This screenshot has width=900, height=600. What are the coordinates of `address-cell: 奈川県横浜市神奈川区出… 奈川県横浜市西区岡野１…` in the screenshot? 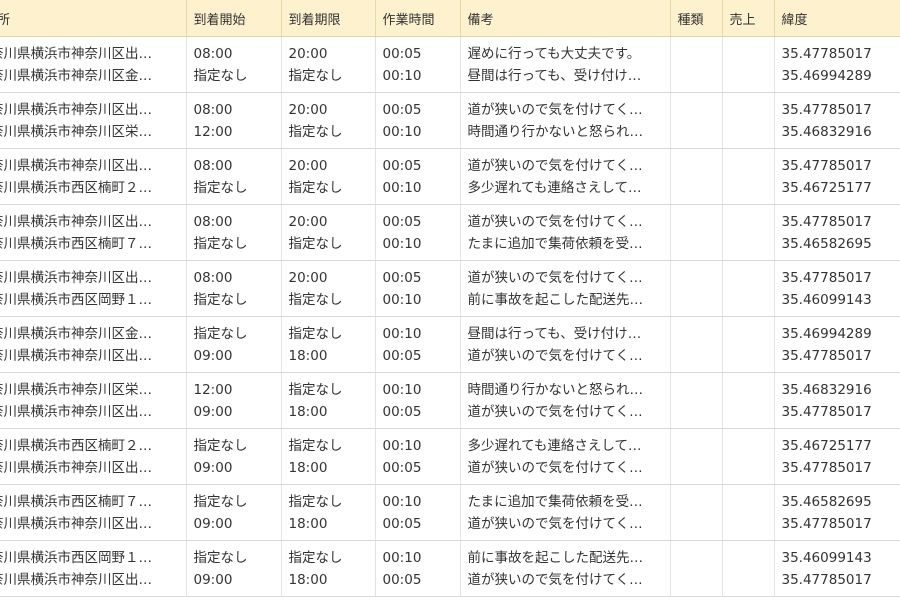 It's located at (93, 288).